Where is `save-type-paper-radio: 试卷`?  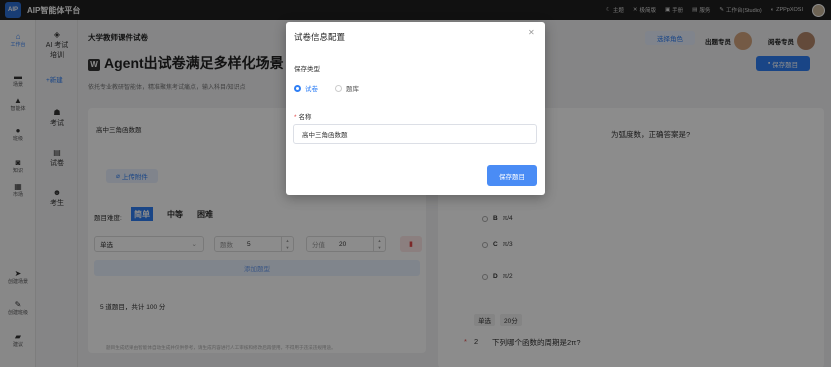 save-type-paper-radio: 试卷 is located at coordinates (306, 88).